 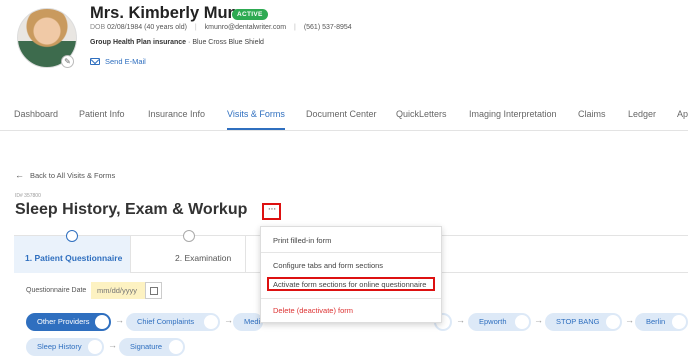 What do you see at coordinates (328, 265) in the screenshot?
I see `menu-item-configure: Configure tabs and form sections` at bounding box center [328, 265].